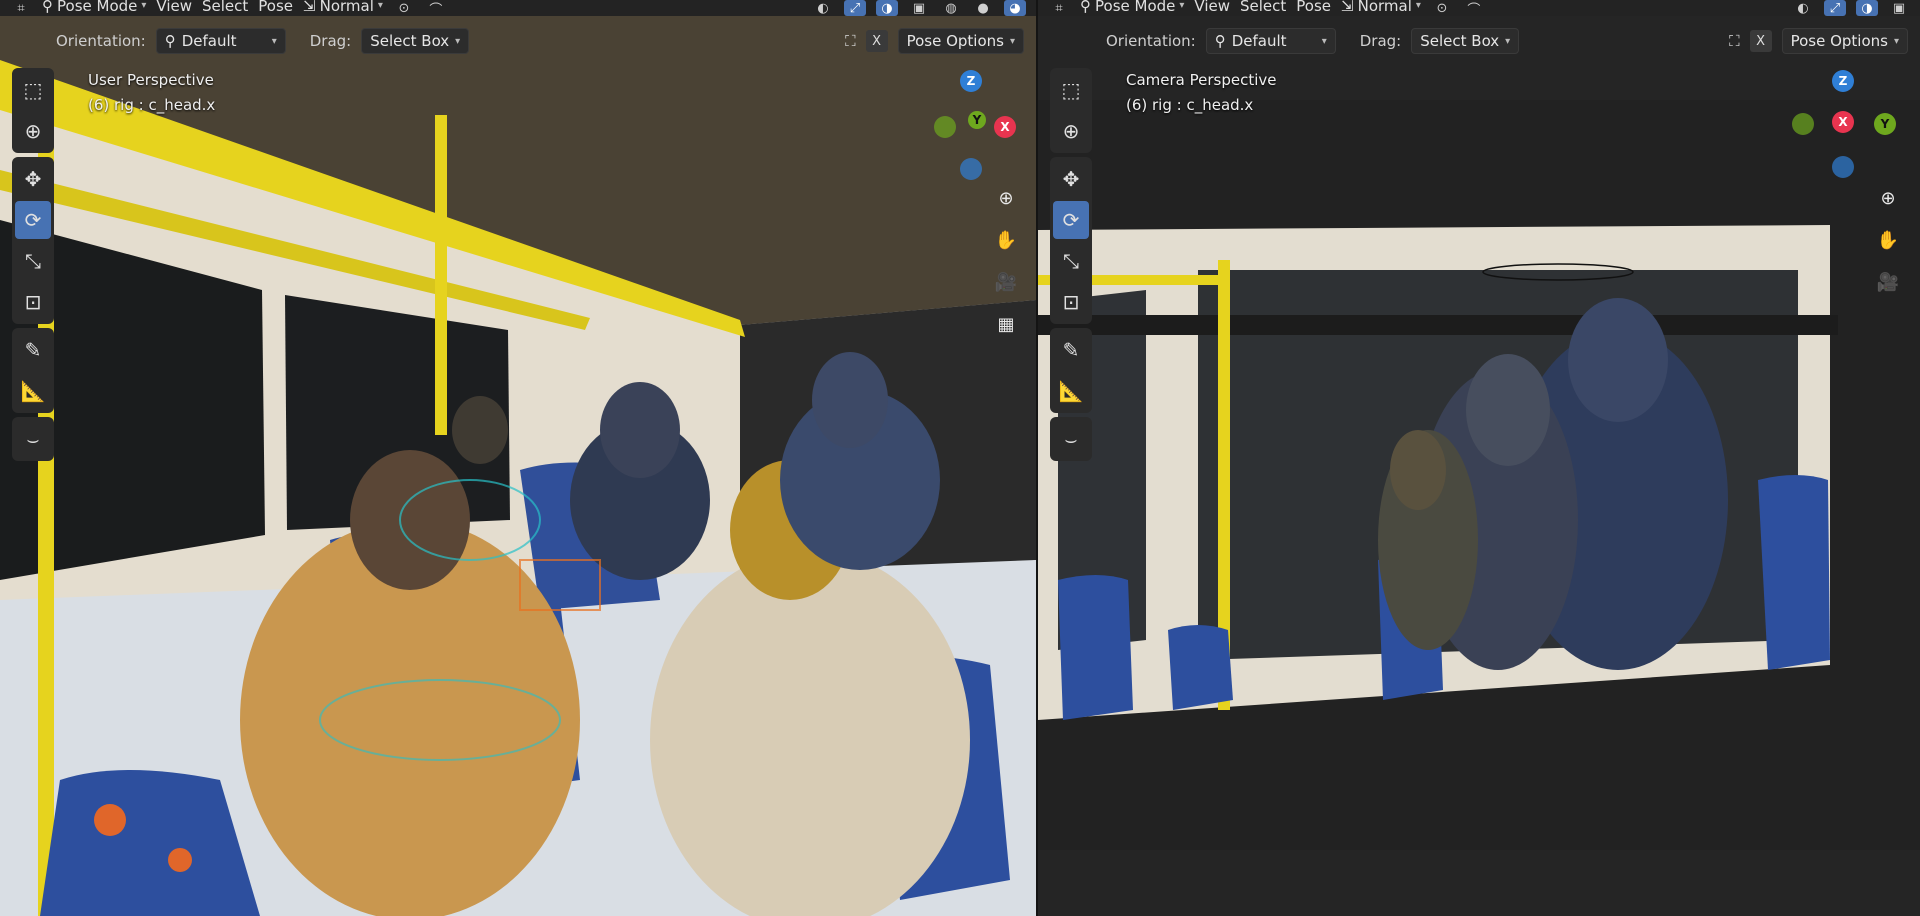 This screenshot has width=1920, height=916. Describe the element at coordinates (1015, 8) in the screenshot. I see `rendered-shading-icon: ◕` at that location.